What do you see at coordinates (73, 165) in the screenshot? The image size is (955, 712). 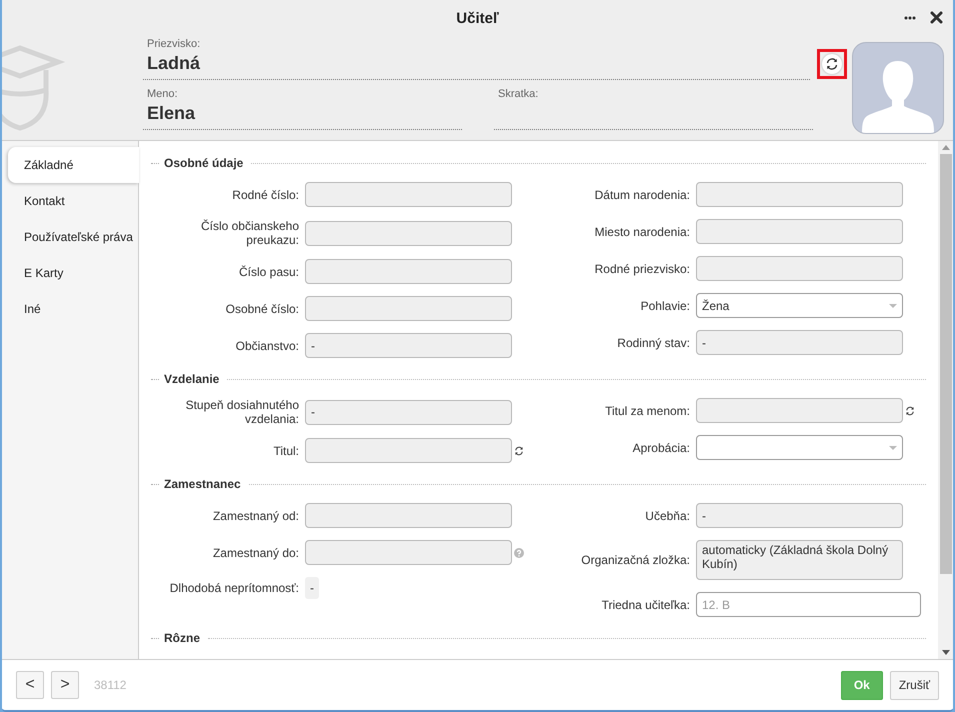 I see `sidebar-tab: Základné` at bounding box center [73, 165].